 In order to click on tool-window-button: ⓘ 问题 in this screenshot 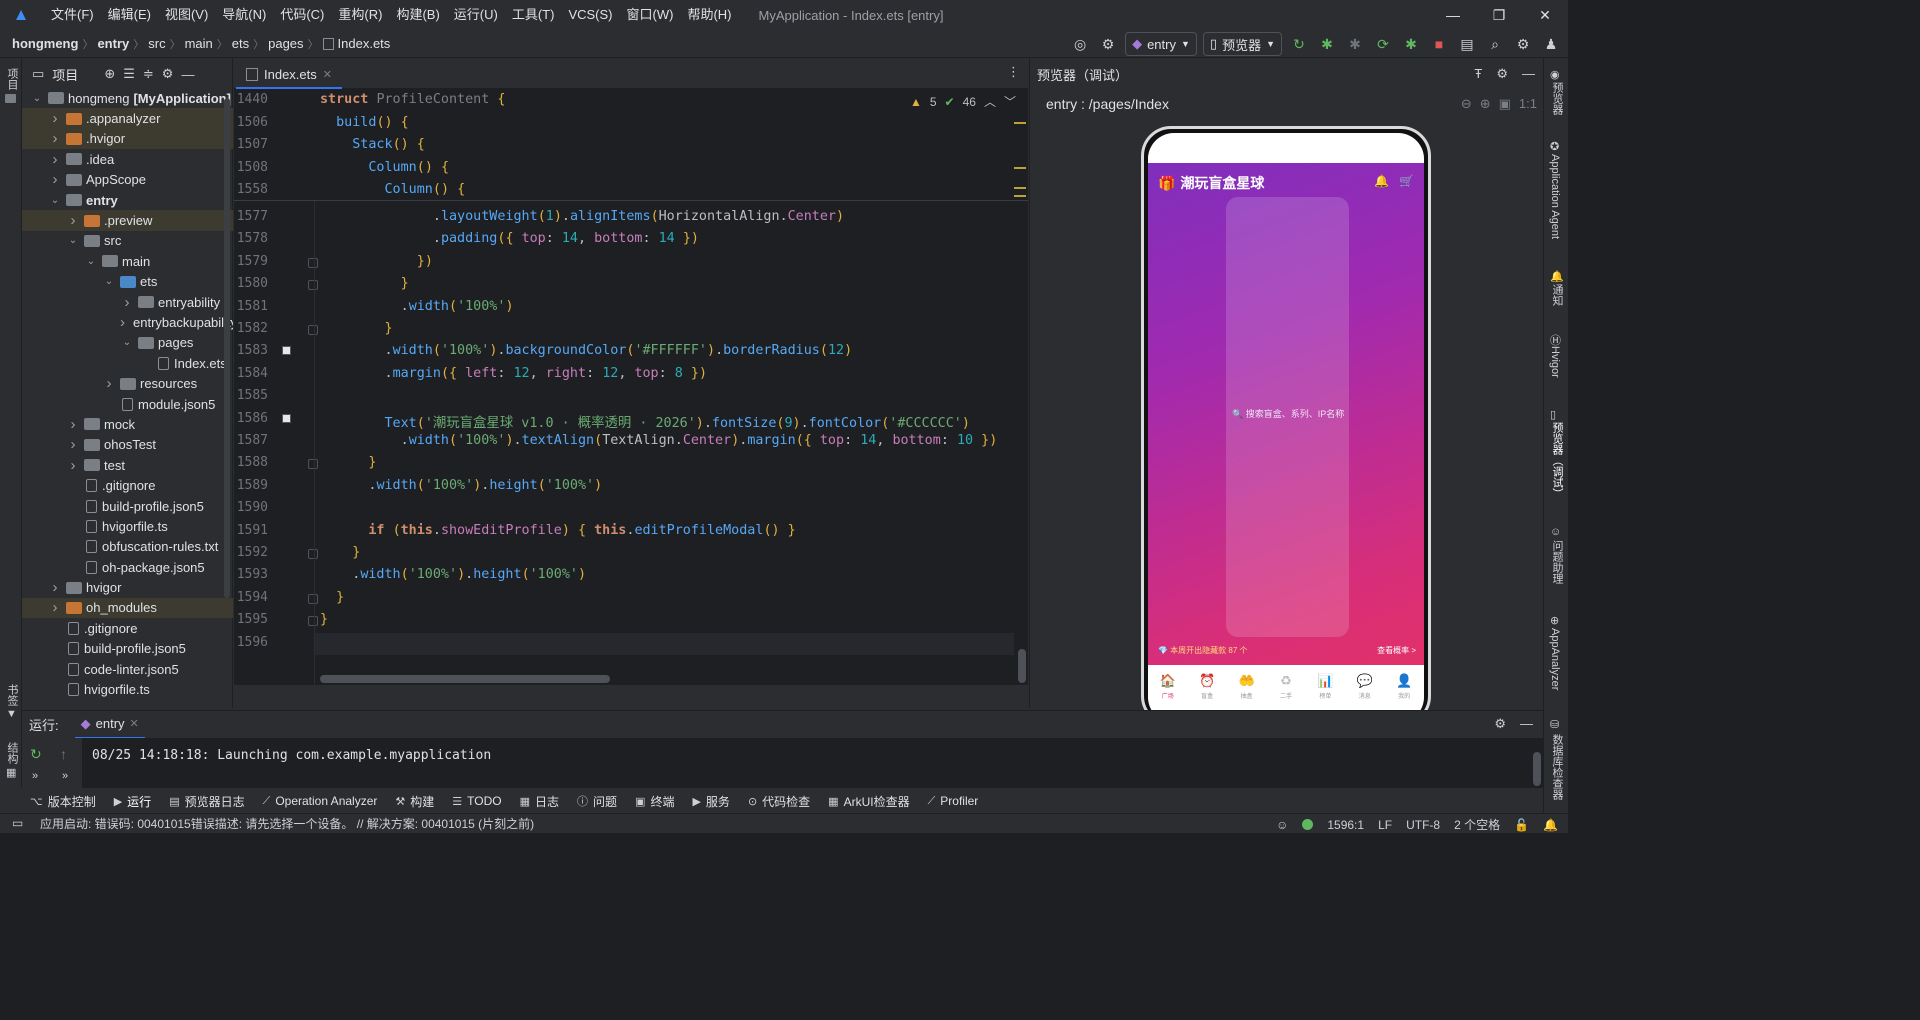, I will do `click(597, 801)`.